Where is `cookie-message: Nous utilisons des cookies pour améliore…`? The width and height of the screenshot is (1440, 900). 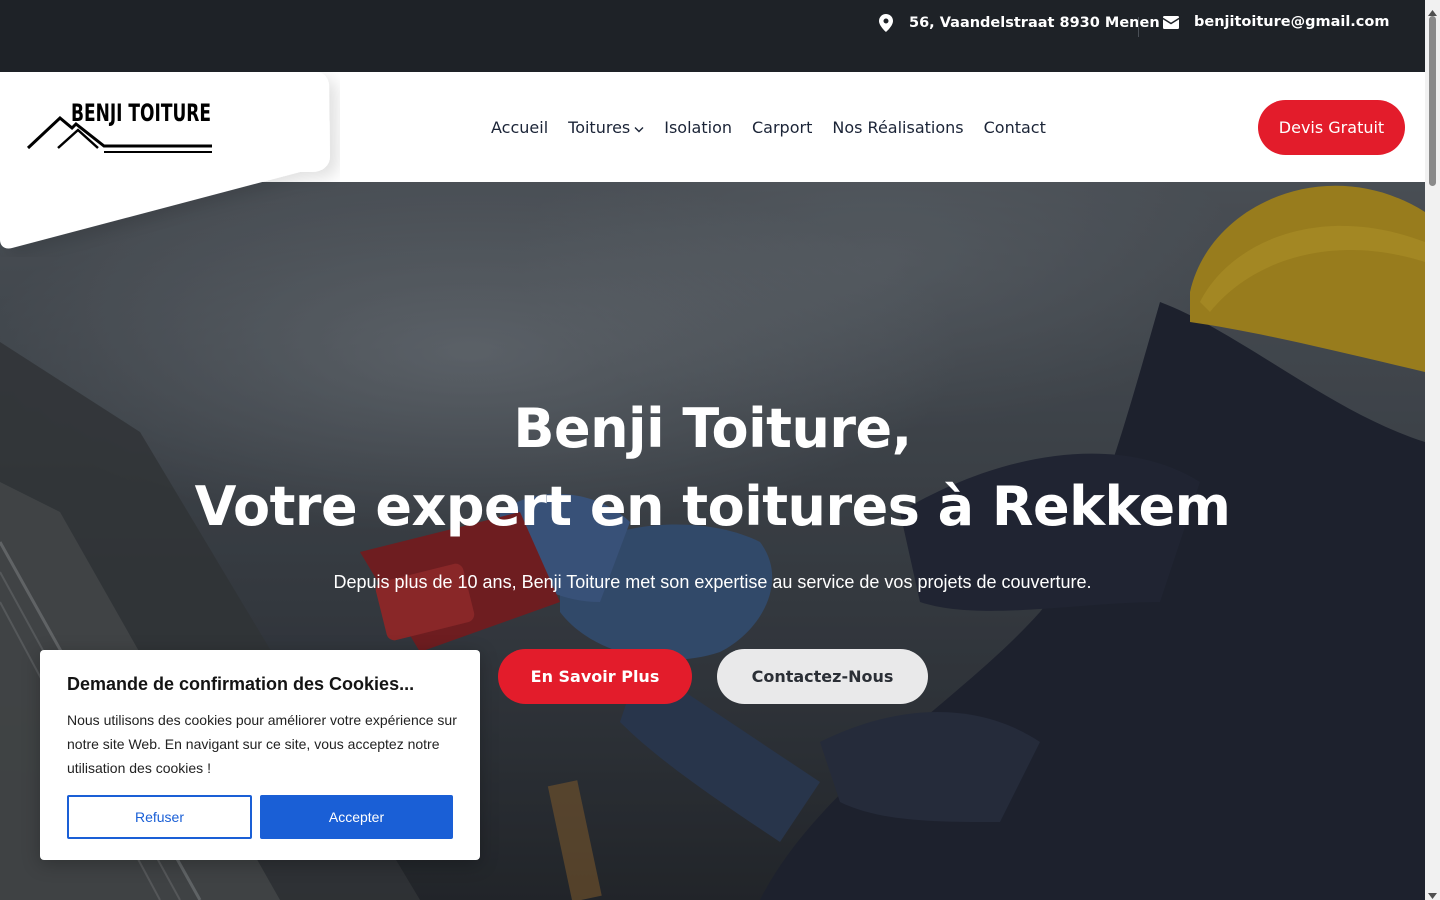
cookie-message: Nous utilisons des cookies pour améliore… is located at coordinates (262, 744).